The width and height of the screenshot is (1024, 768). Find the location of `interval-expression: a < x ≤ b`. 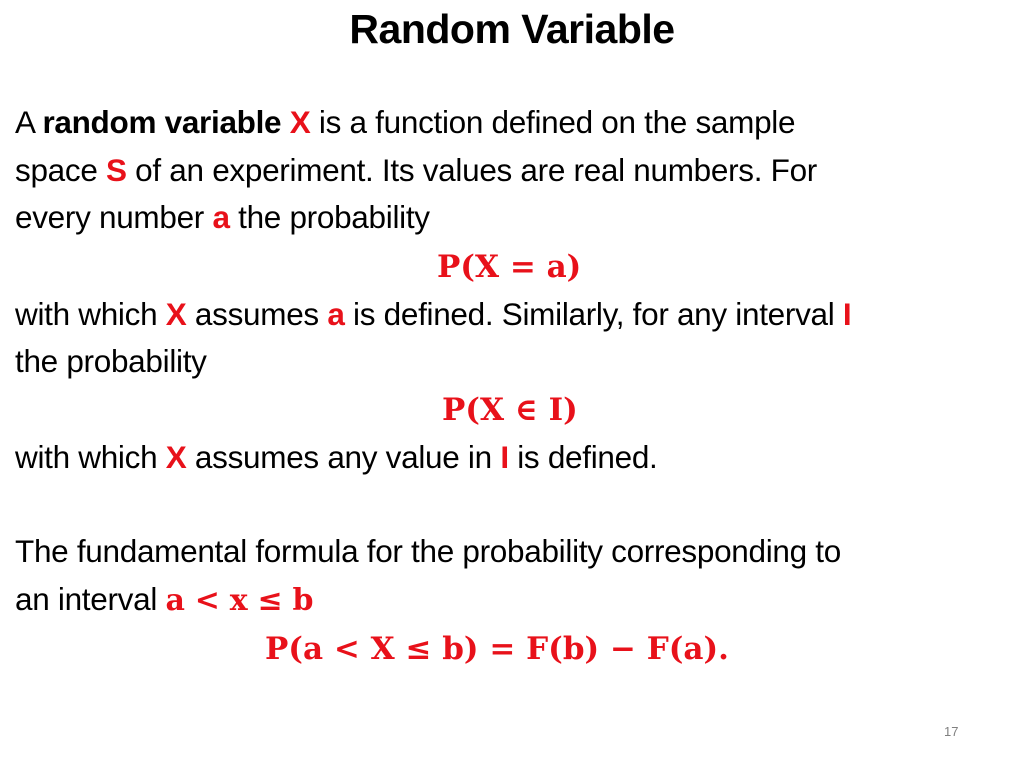

interval-expression: a < x ≤ b is located at coordinates (239, 600).